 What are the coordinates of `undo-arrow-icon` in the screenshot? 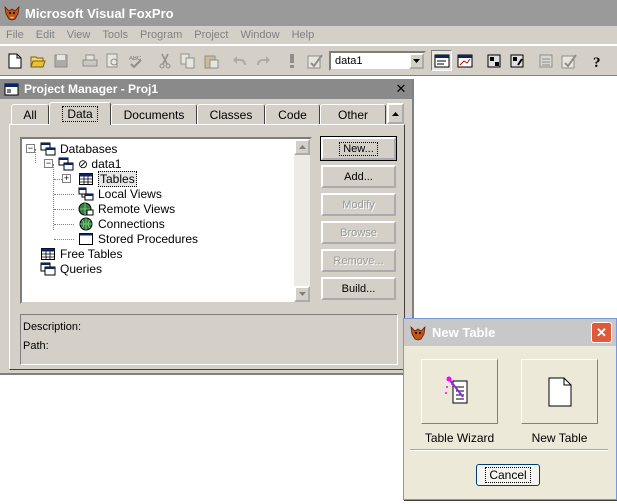 It's located at (239, 60).